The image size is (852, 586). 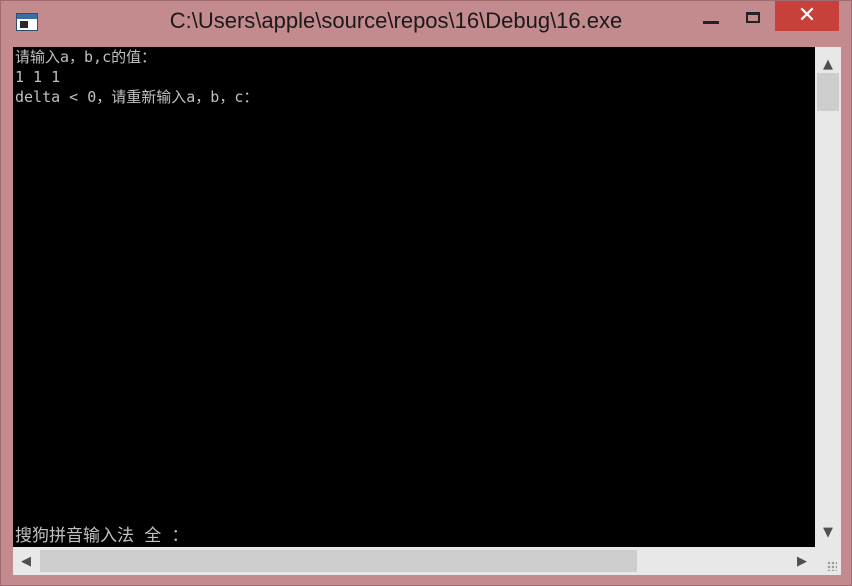 I want to click on scroll-right-icon: ▶, so click(x=802, y=561).